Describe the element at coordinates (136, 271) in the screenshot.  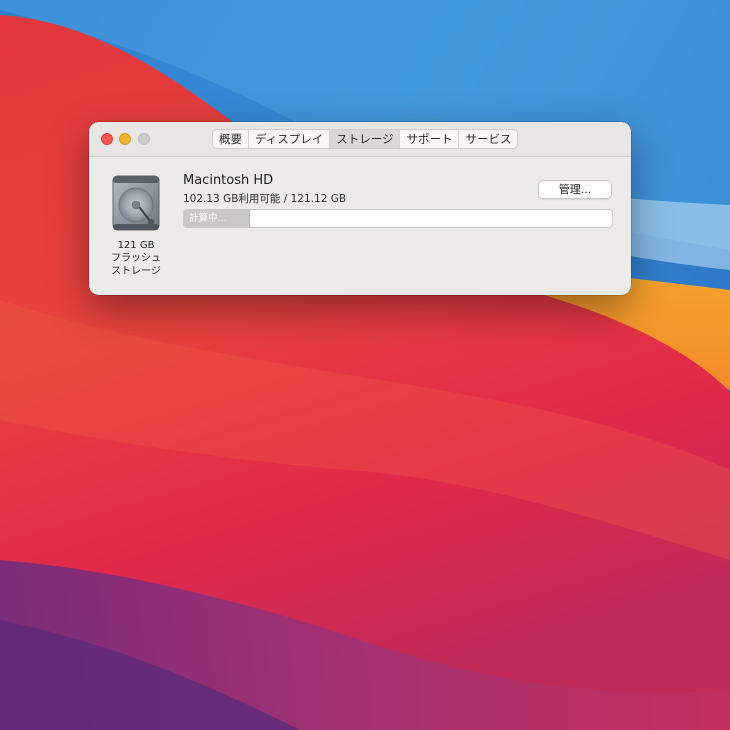
I see `disk-type-line2: ストレージ` at that location.